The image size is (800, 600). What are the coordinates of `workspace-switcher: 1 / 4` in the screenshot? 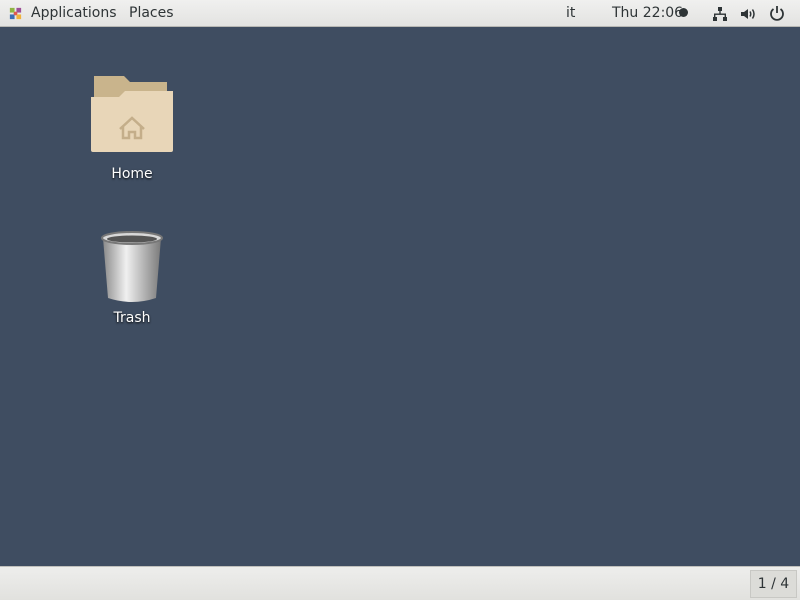 It's located at (773, 584).